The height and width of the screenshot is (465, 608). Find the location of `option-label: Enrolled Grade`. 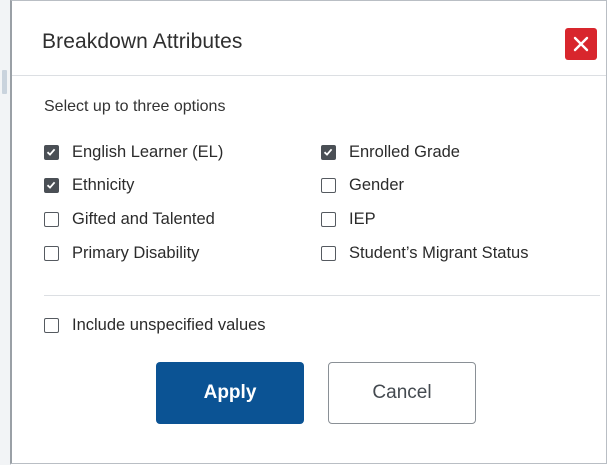

option-label: Enrolled Grade is located at coordinates (404, 152).